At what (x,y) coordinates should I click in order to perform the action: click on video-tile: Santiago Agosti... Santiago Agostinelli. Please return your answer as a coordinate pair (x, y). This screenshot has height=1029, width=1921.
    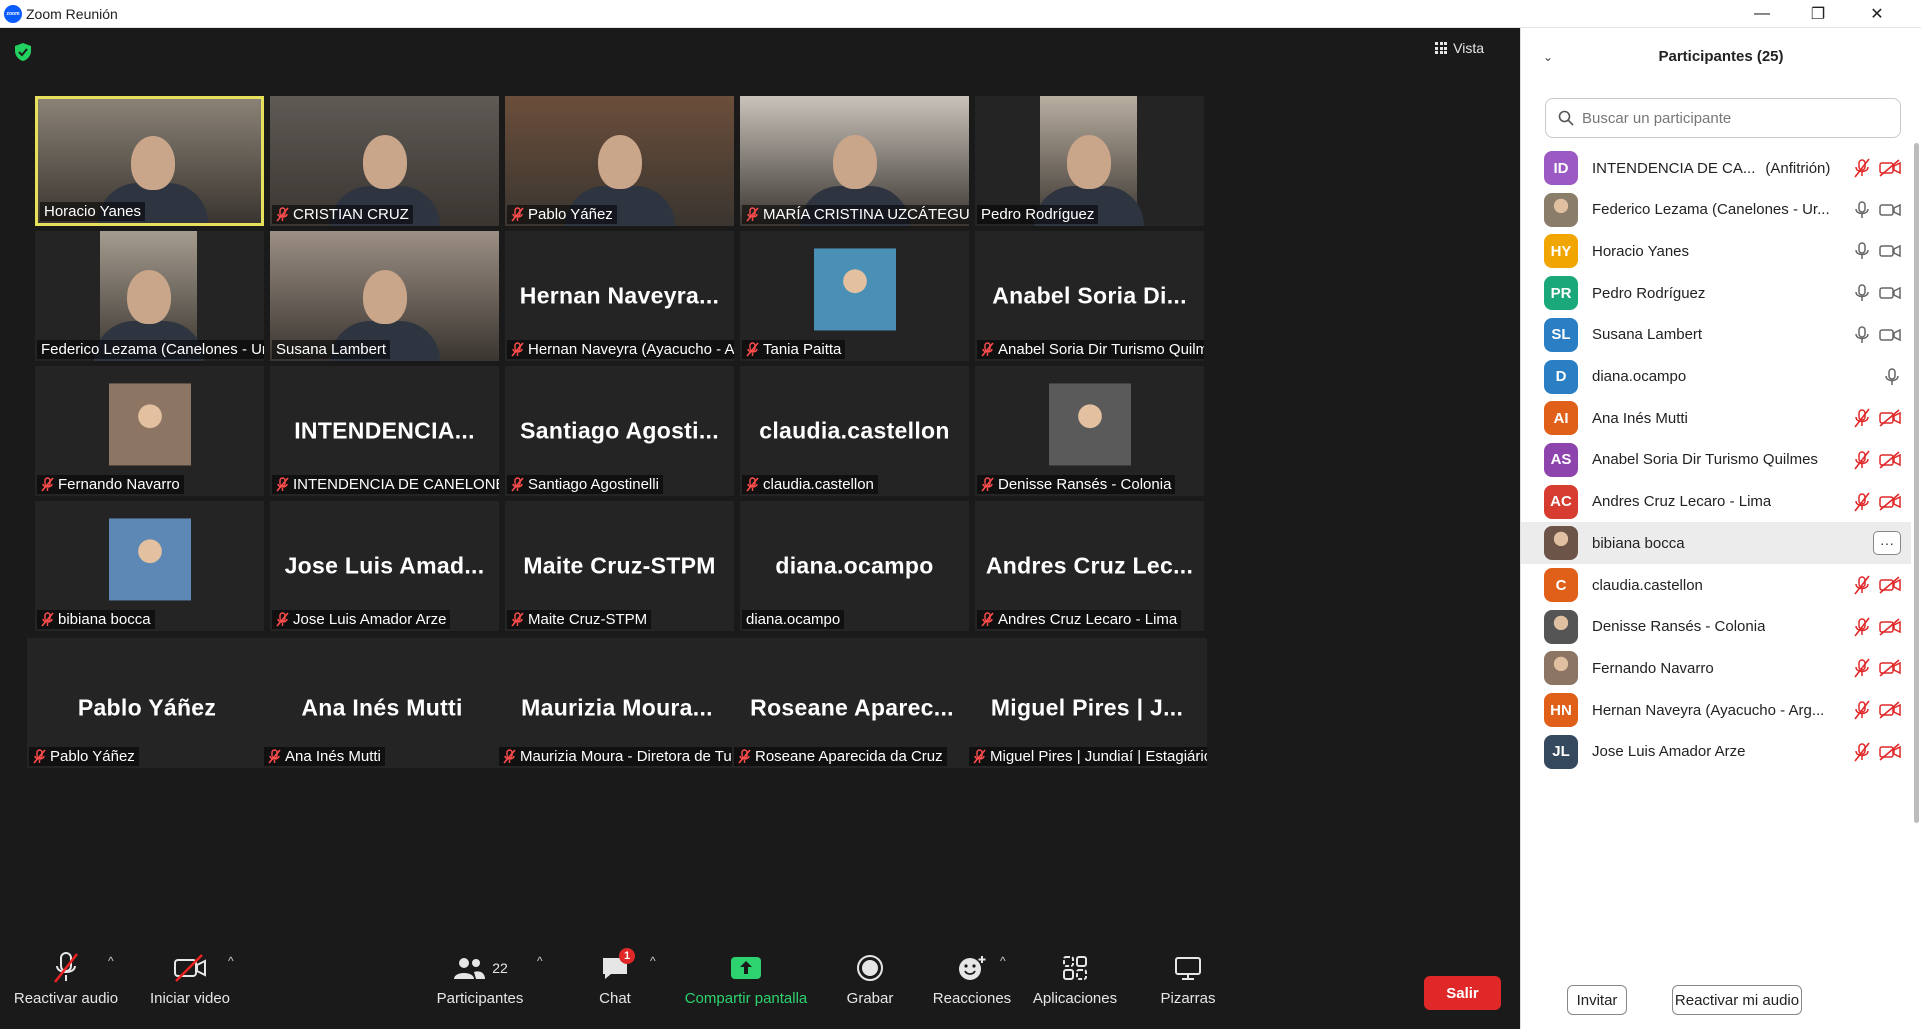
    Looking at the image, I should click on (619, 431).